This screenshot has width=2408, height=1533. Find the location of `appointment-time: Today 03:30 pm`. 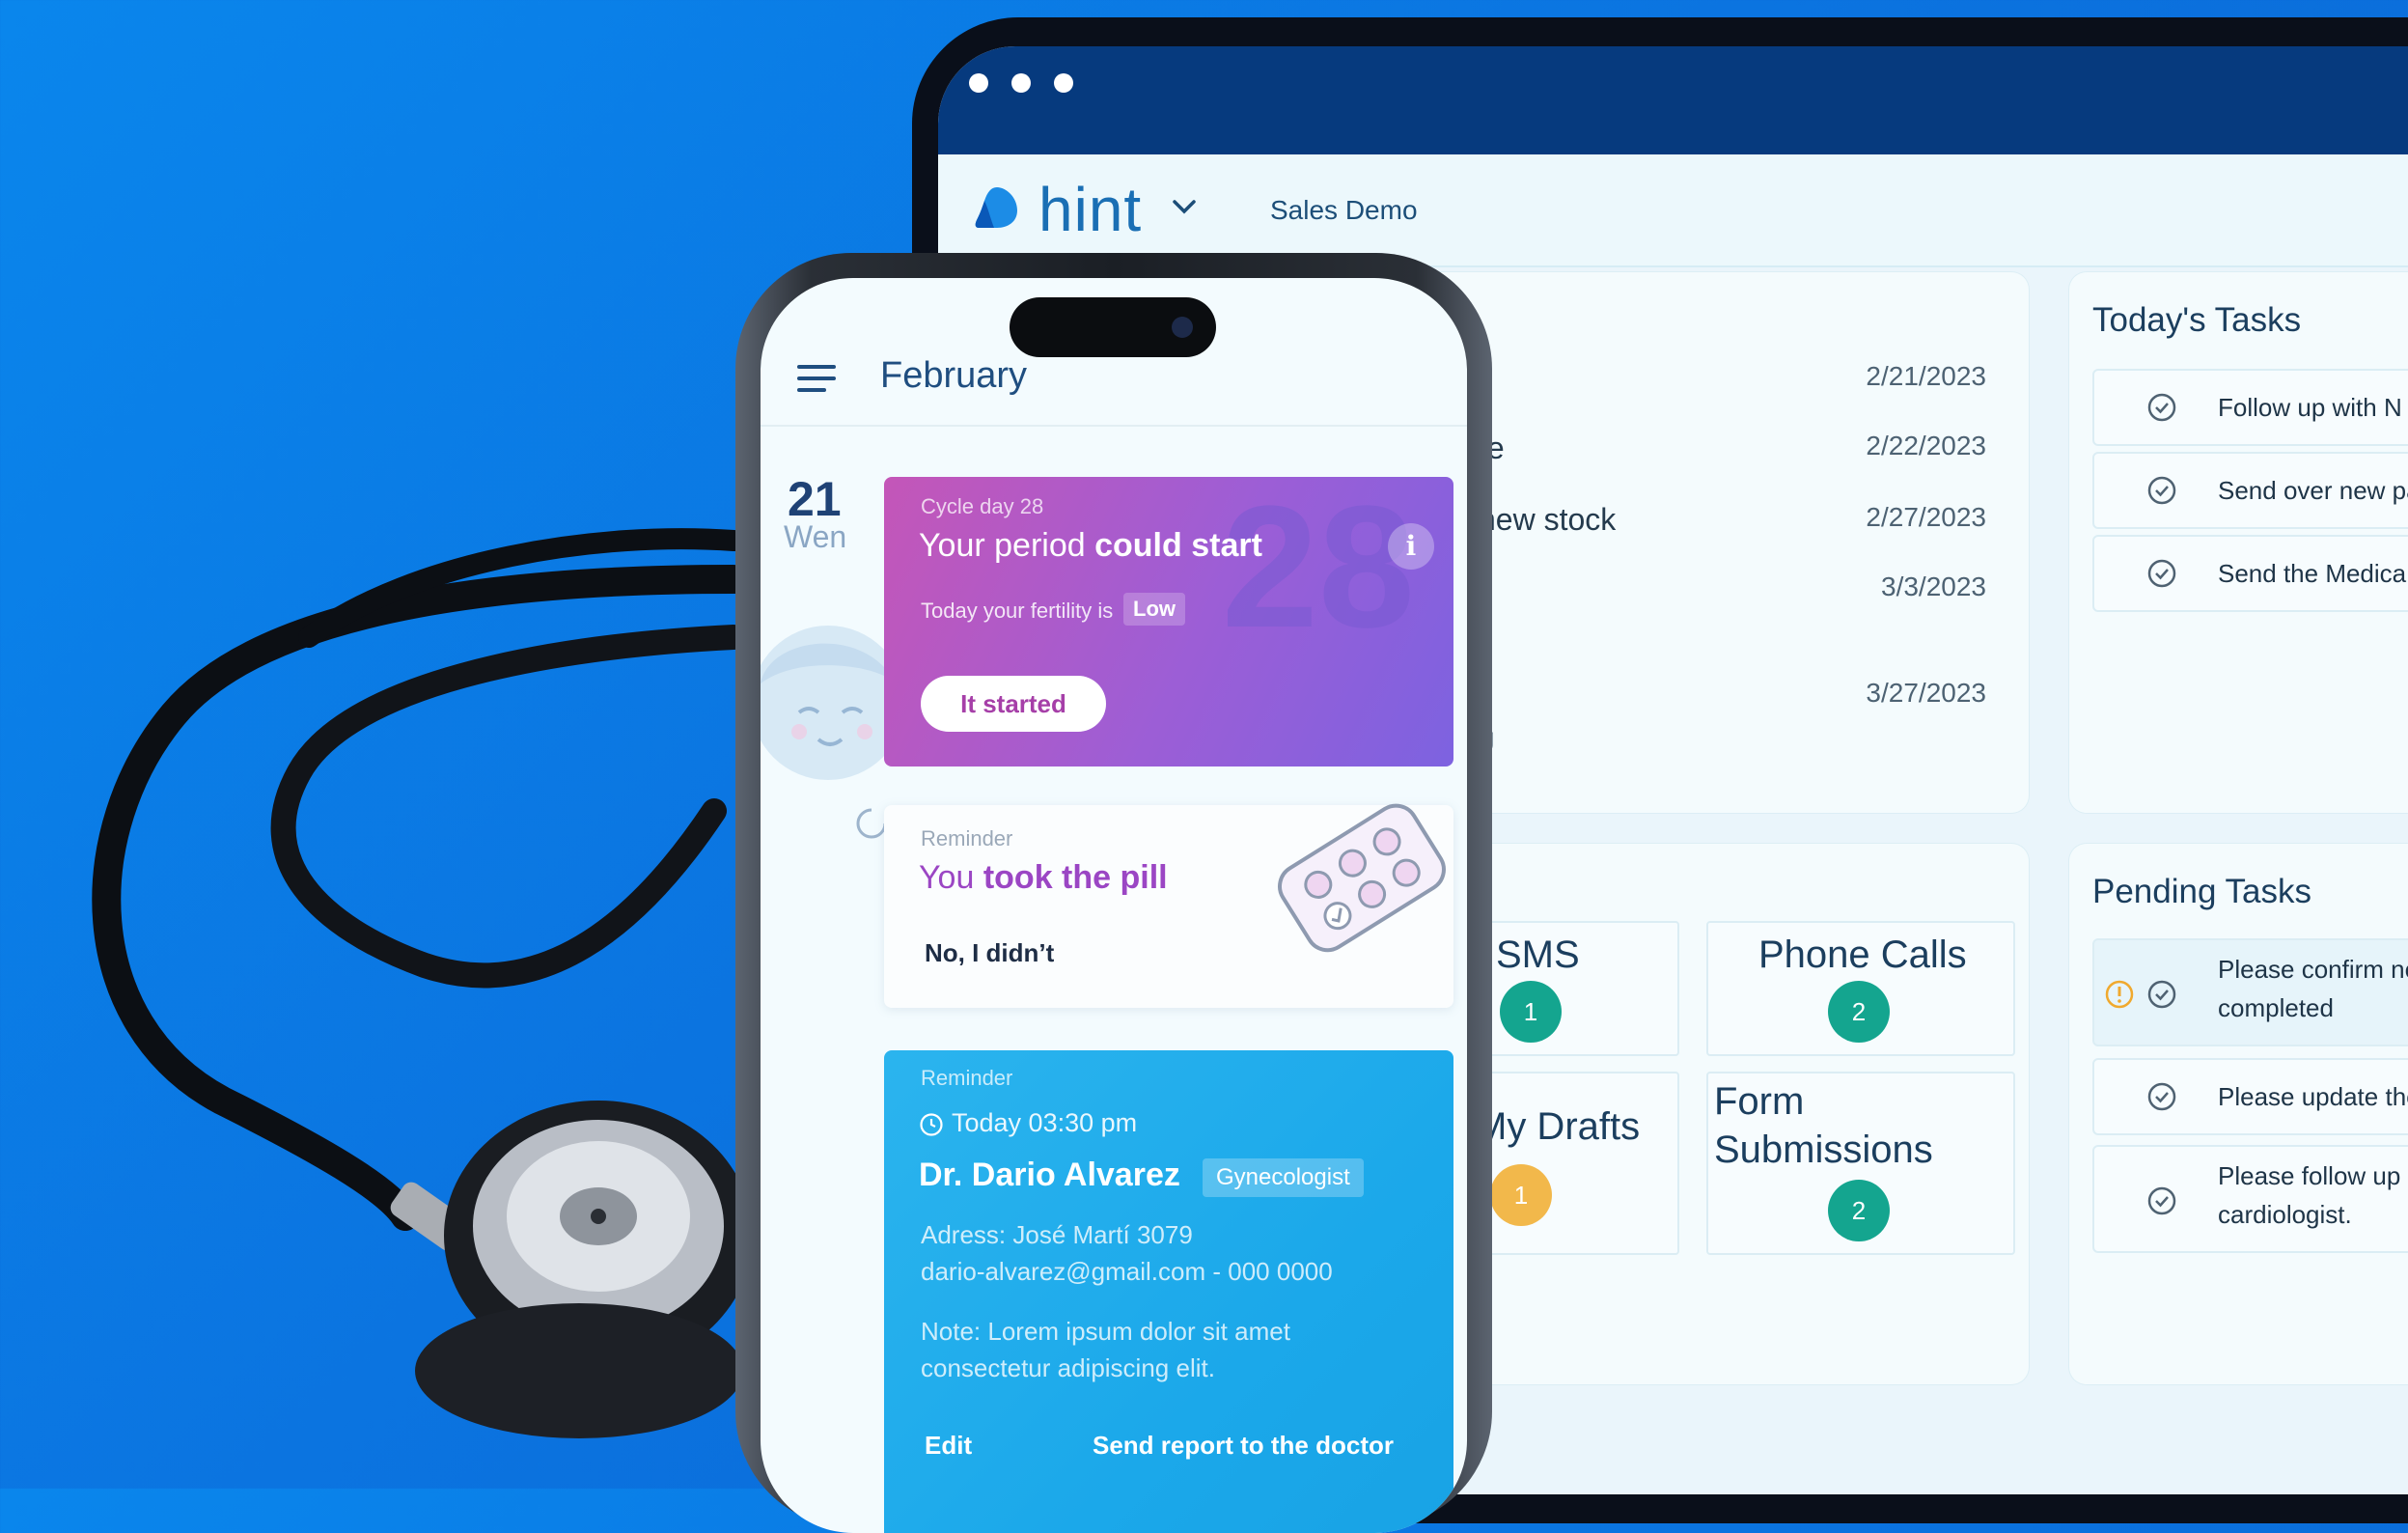

appointment-time: Today 03:30 pm is located at coordinates (1045, 1122).